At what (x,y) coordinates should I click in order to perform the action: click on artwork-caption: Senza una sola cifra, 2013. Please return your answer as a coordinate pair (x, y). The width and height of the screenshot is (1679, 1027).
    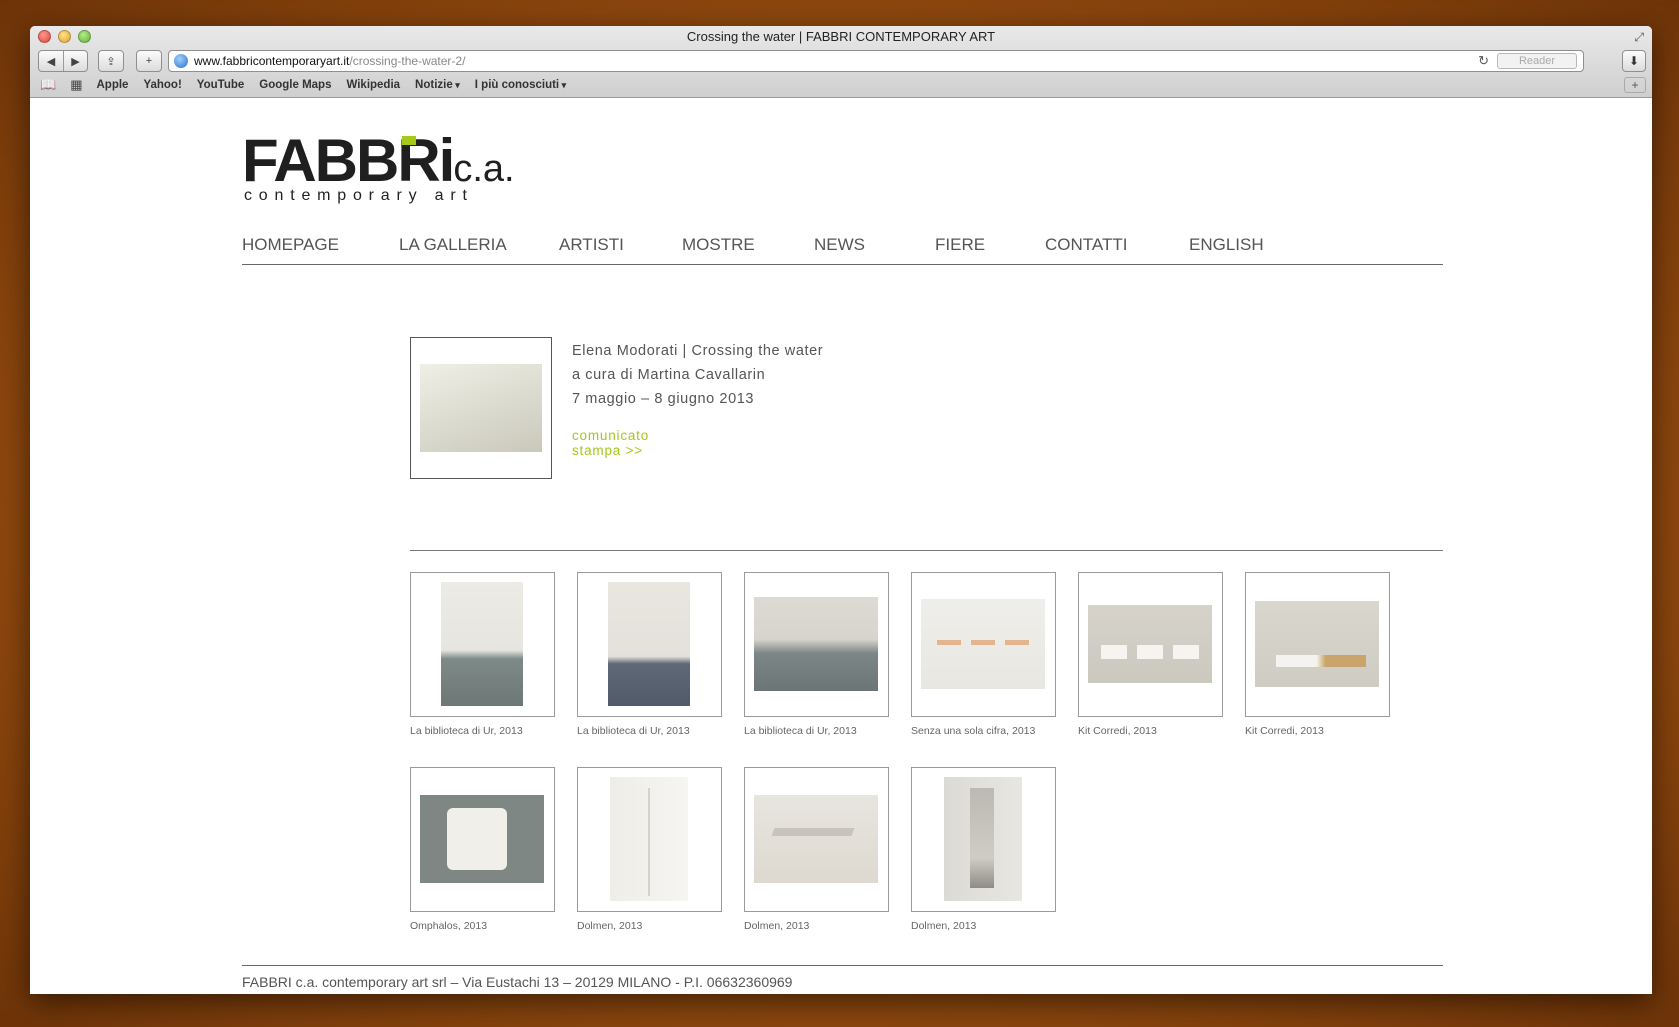
    Looking at the image, I should click on (973, 731).